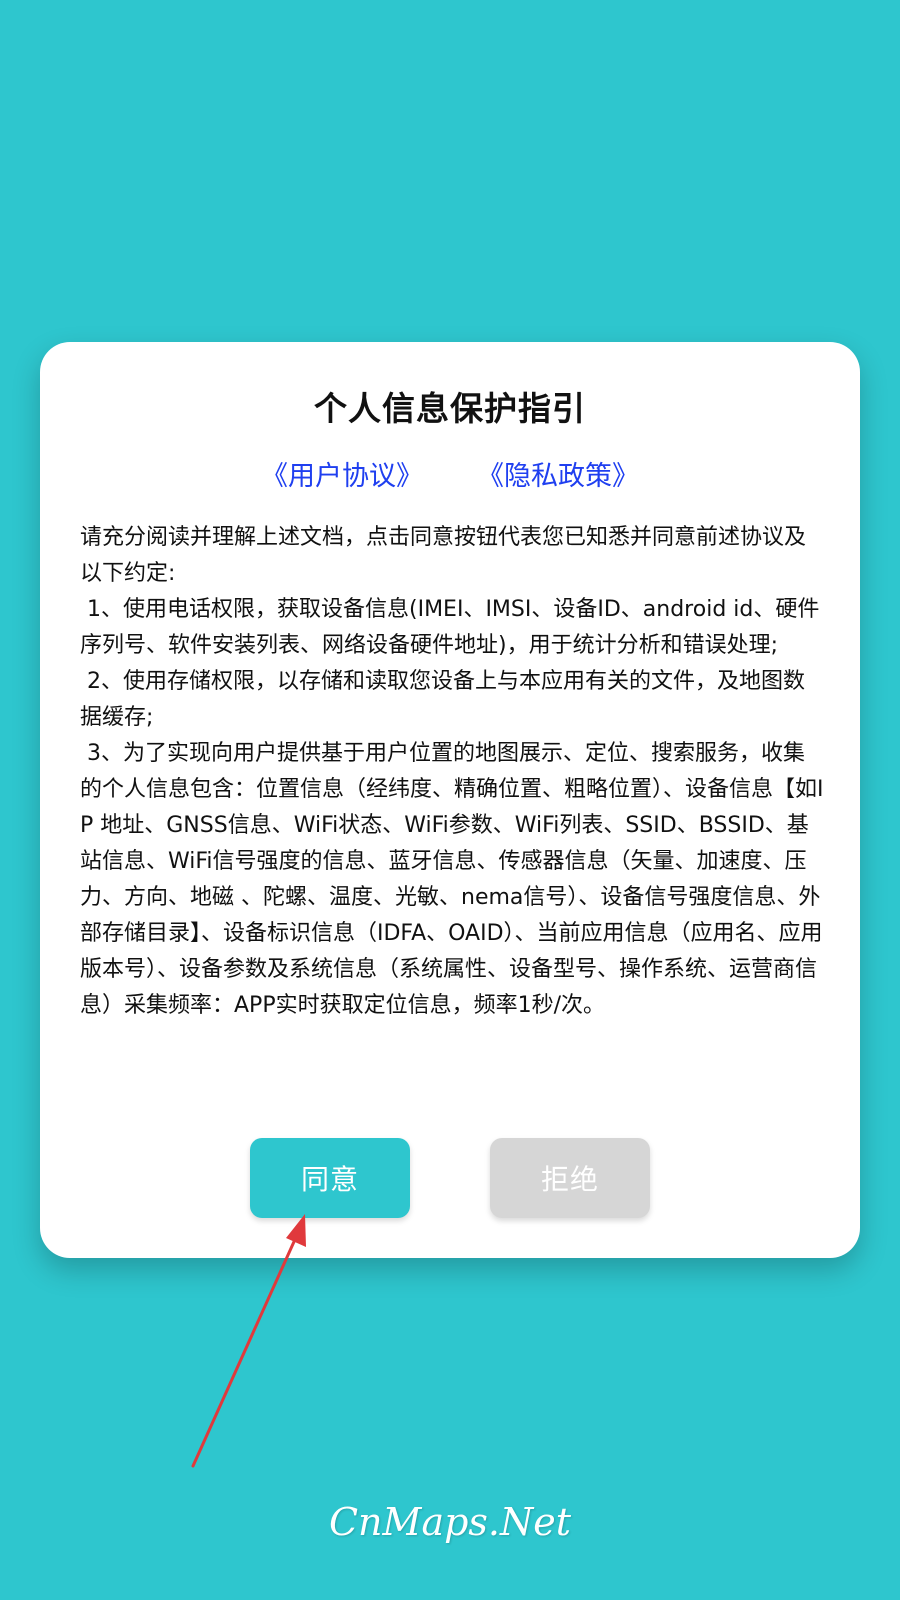  Describe the element at coordinates (450, 473) in the screenshot. I see `policy-links: 《用户协议》 《隐私政策》` at that location.